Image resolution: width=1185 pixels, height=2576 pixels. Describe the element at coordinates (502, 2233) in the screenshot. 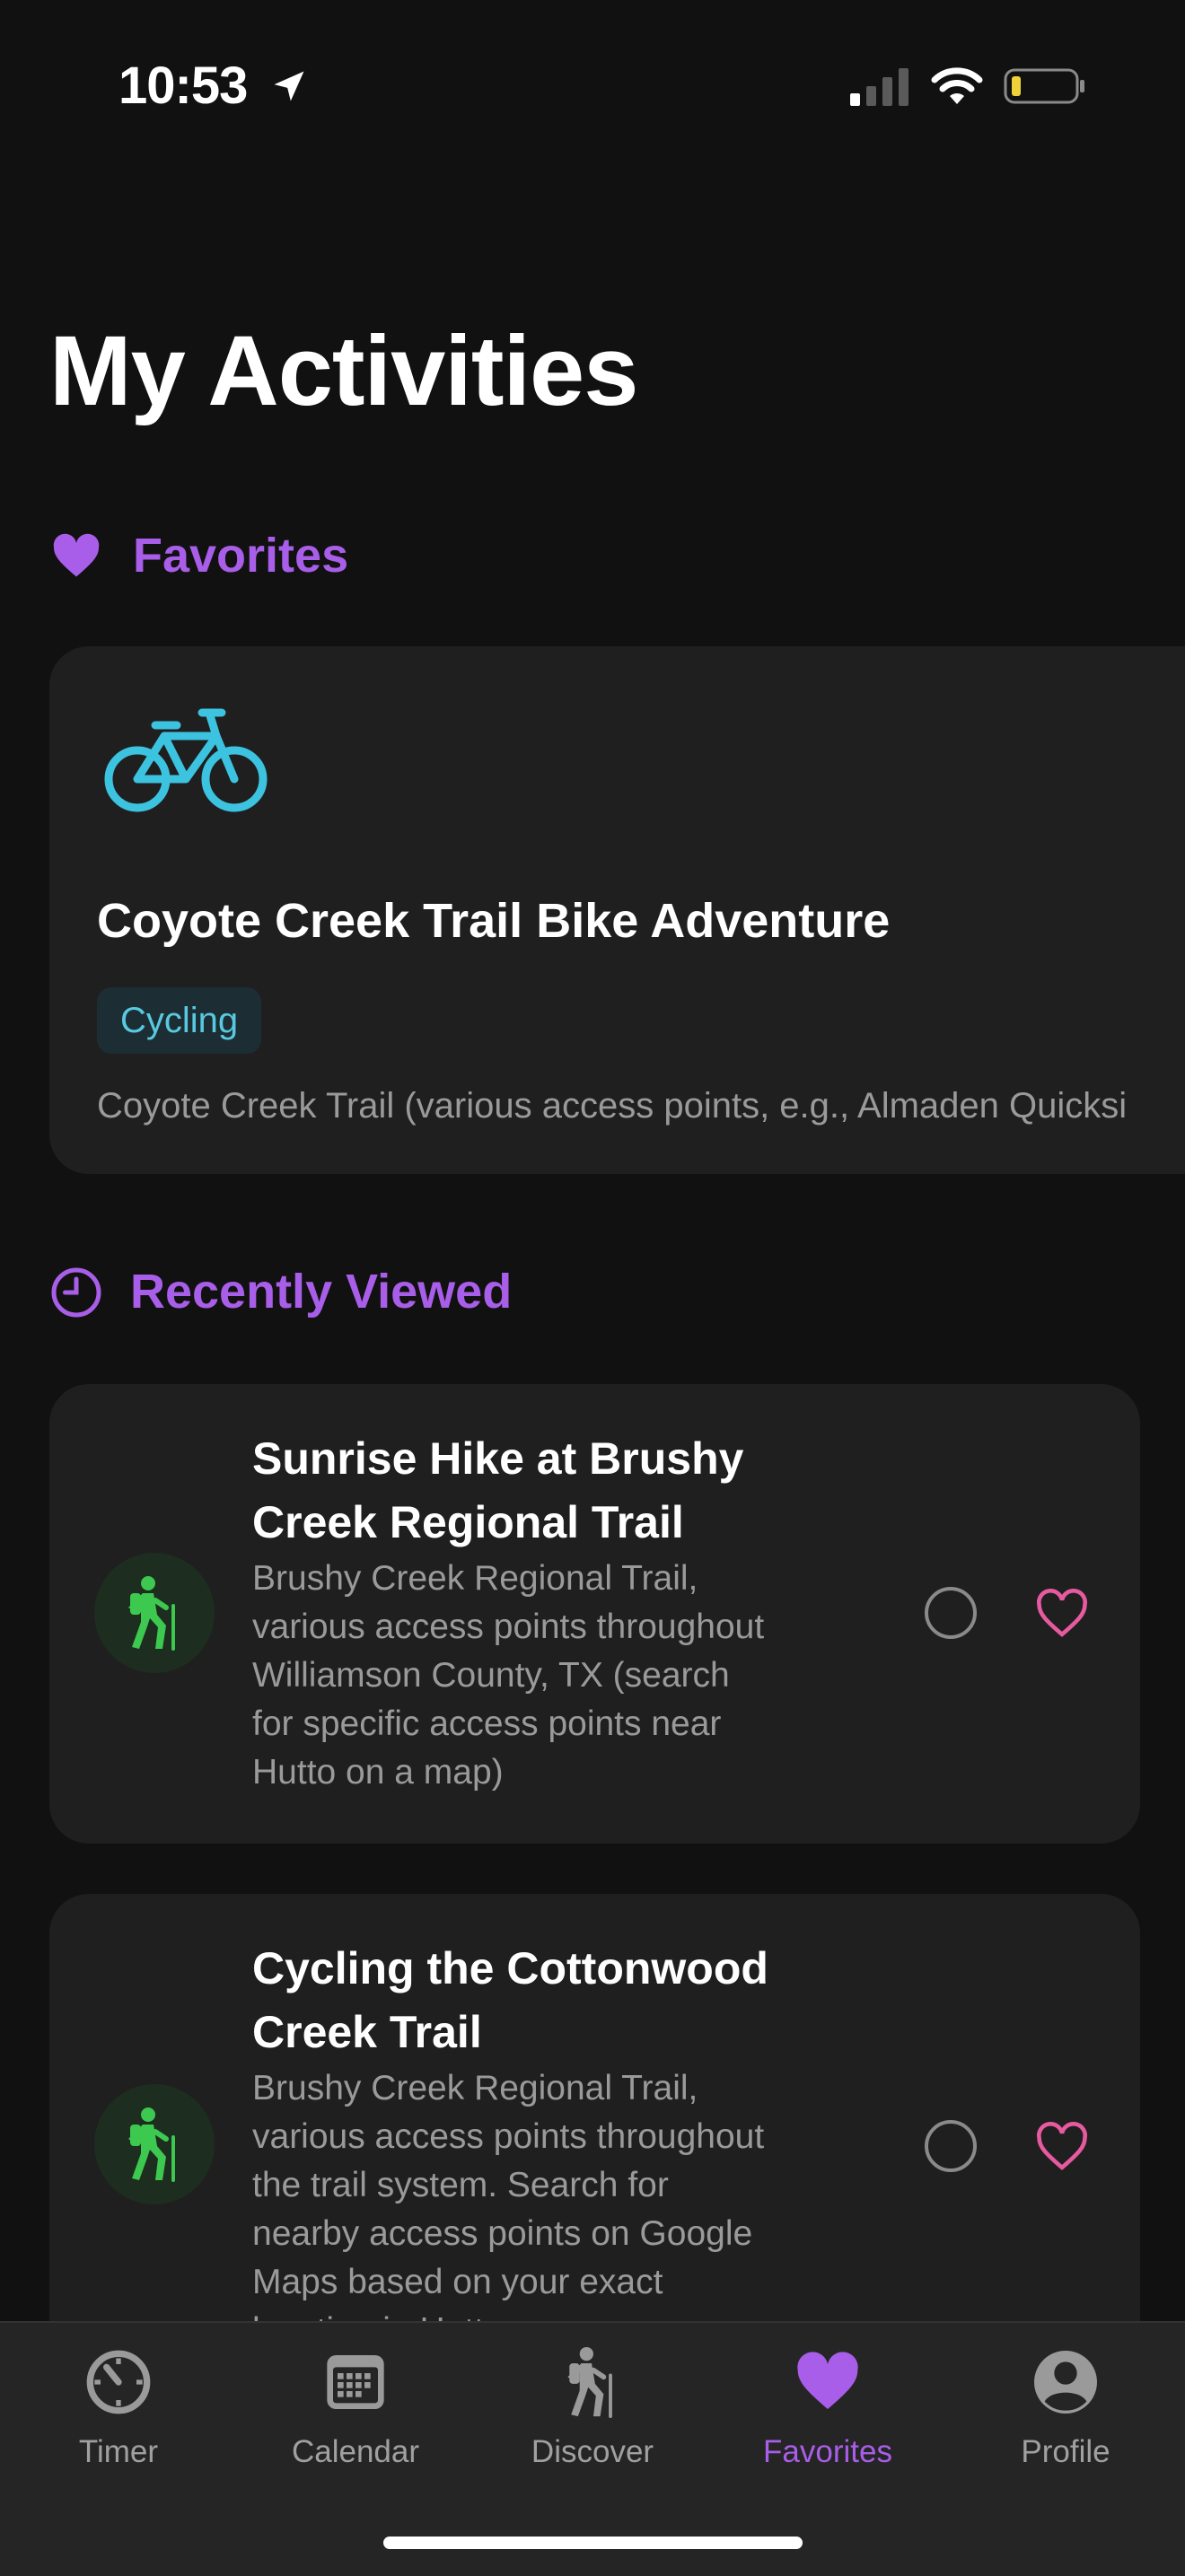

I see `recent-card-desc-line: nearby access points on Google` at that location.